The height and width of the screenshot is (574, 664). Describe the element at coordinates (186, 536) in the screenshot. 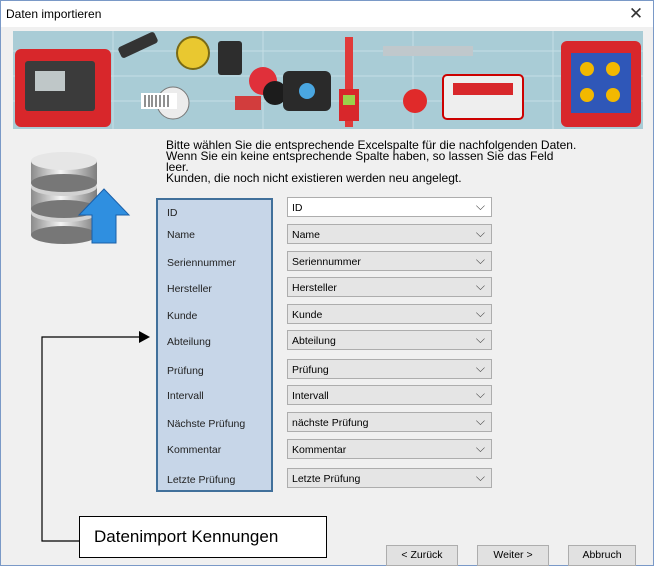

I see `callout-text: Datenimport Kennungen` at that location.